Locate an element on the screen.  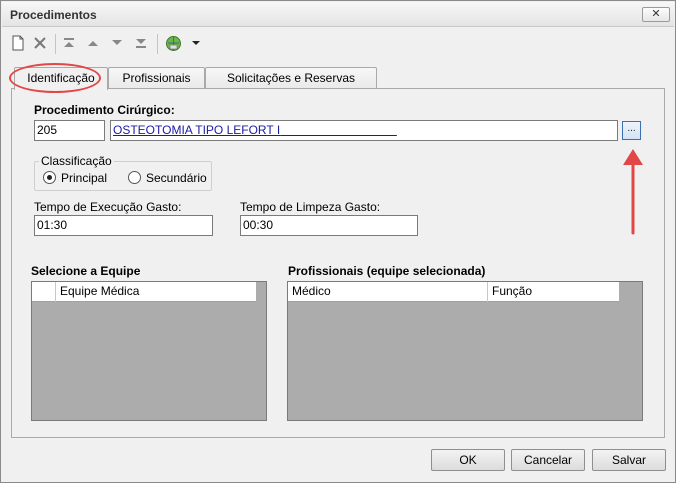
tab-identificacao: Identificação is located at coordinates (61, 78).